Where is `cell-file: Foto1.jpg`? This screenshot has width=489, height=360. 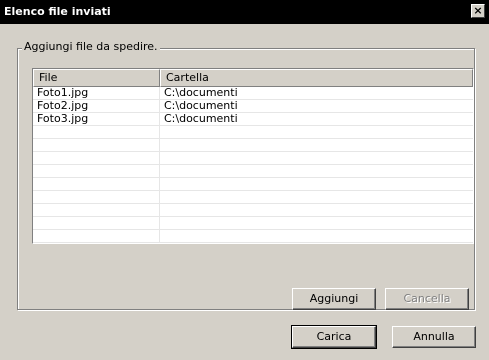
cell-file: Foto1.jpg is located at coordinates (96, 93).